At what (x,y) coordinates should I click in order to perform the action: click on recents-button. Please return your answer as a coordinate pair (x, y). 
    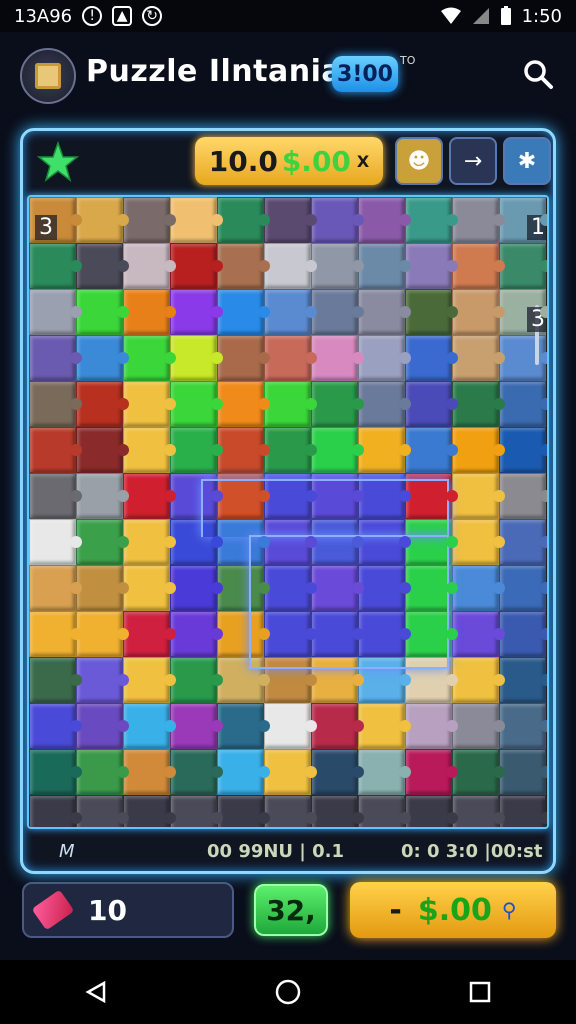
    Looking at the image, I should click on (480, 992).